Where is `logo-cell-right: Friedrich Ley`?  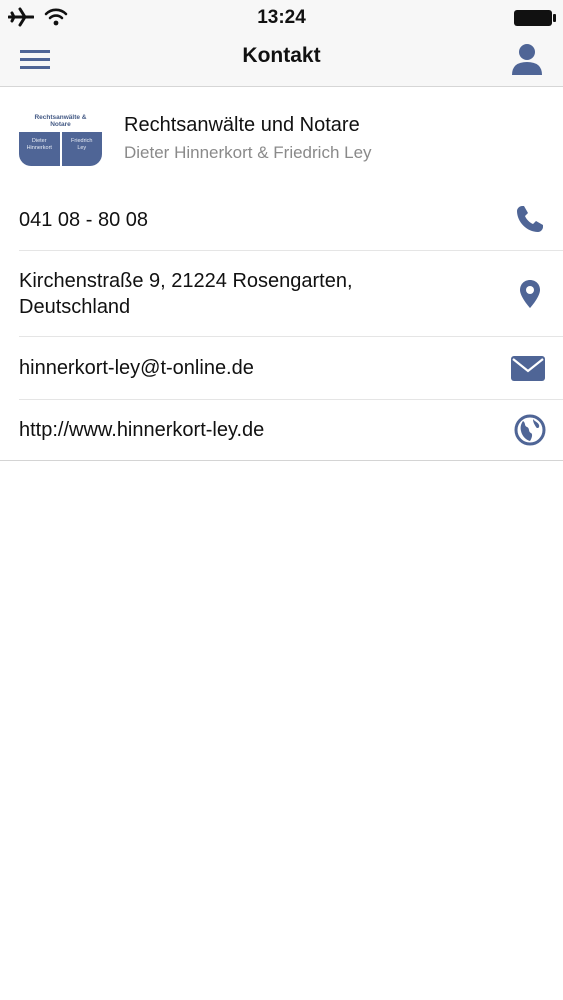 logo-cell-right: Friedrich Ley is located at coordinates (81, 149).